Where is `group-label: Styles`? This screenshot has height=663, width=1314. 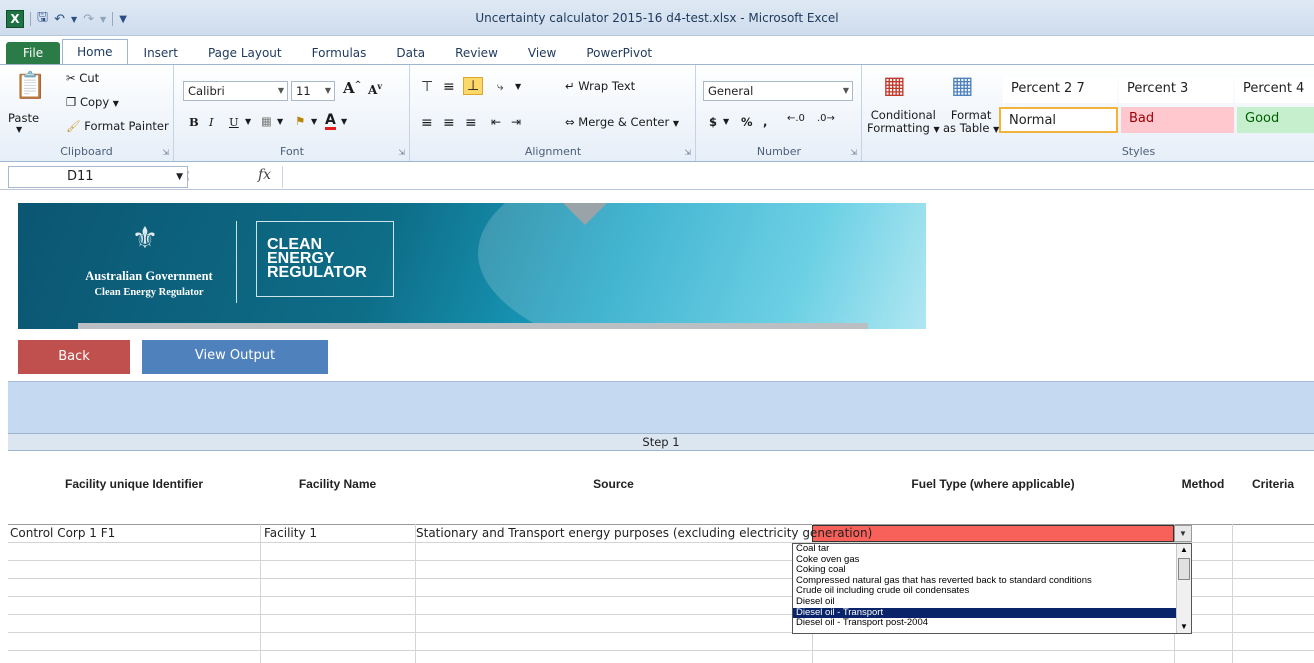
group-label: Styles is located at coordinates (1138, 151).